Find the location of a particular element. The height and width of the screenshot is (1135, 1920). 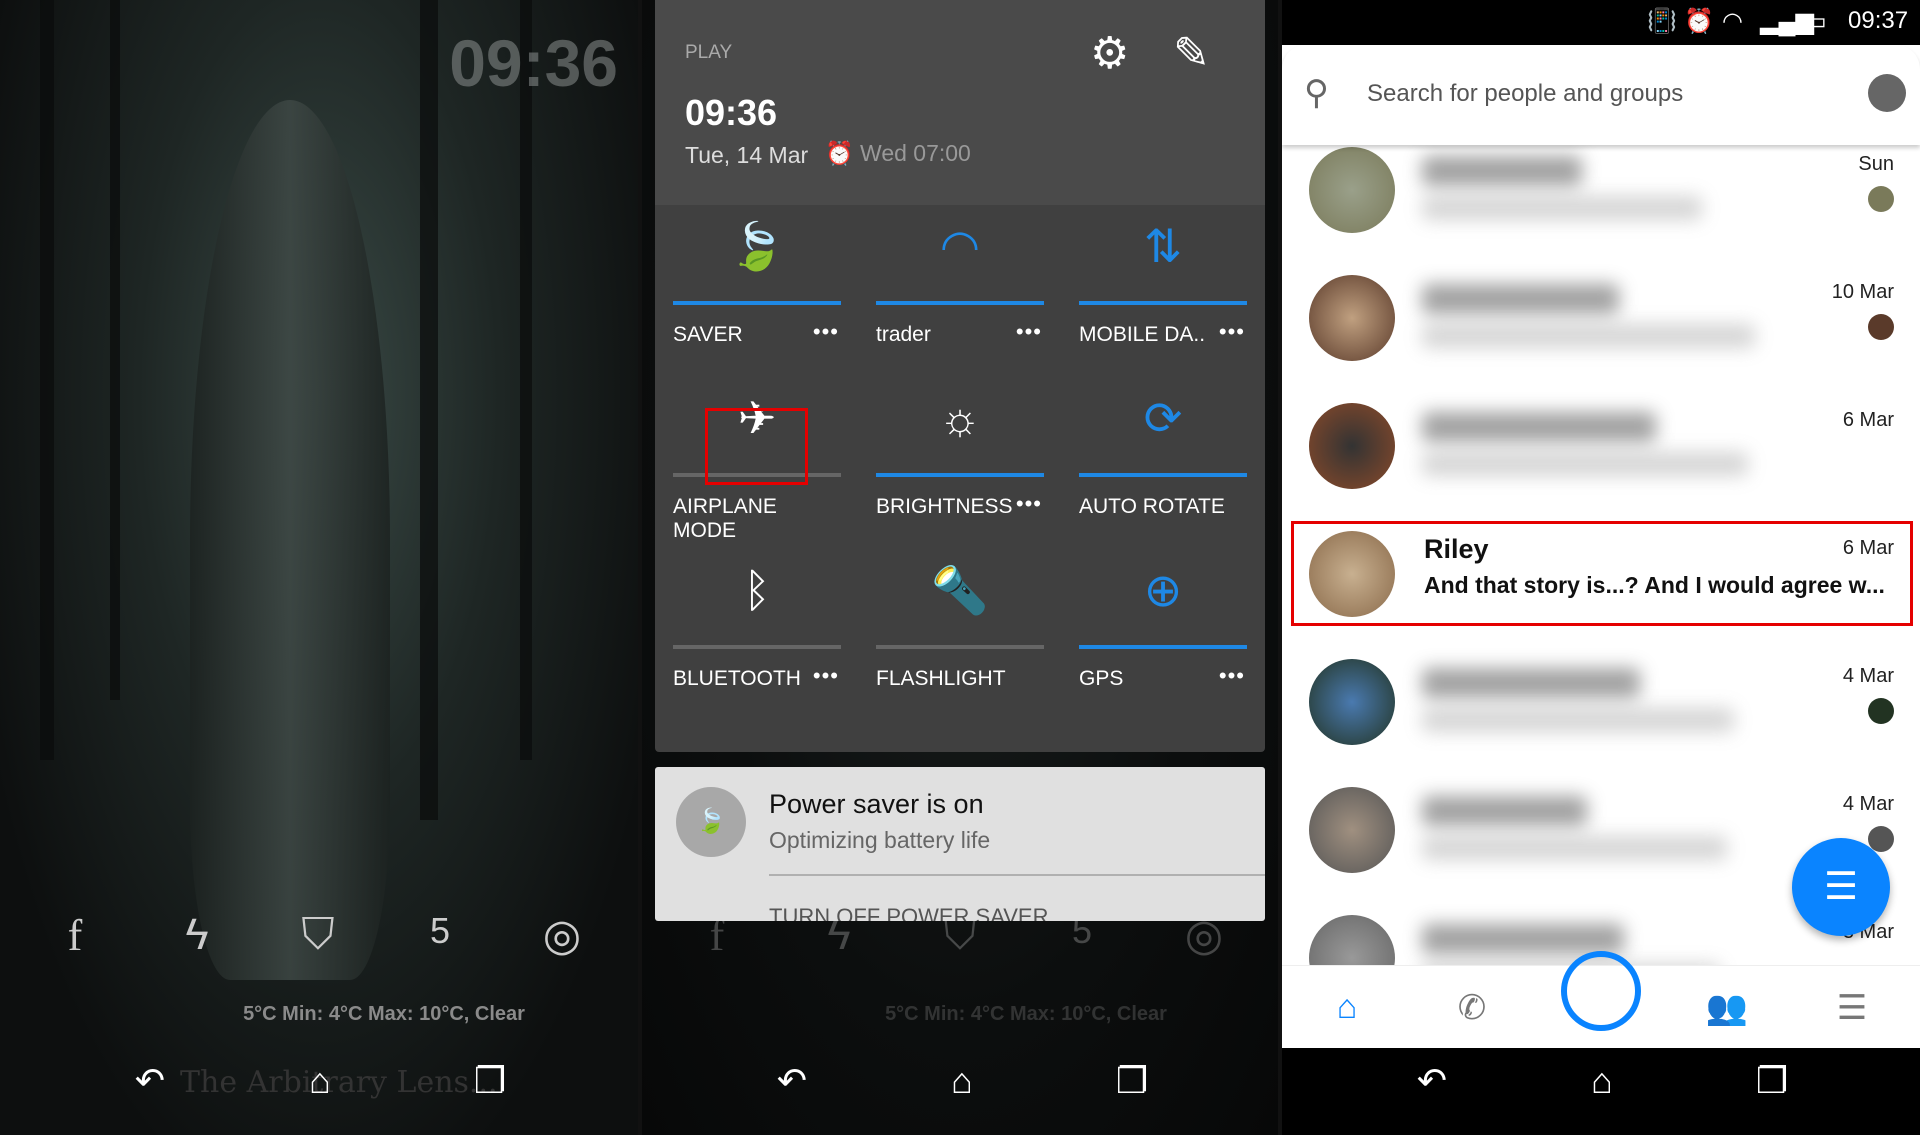

new-message-button: ☰ is located at coordinates (1841, 887).